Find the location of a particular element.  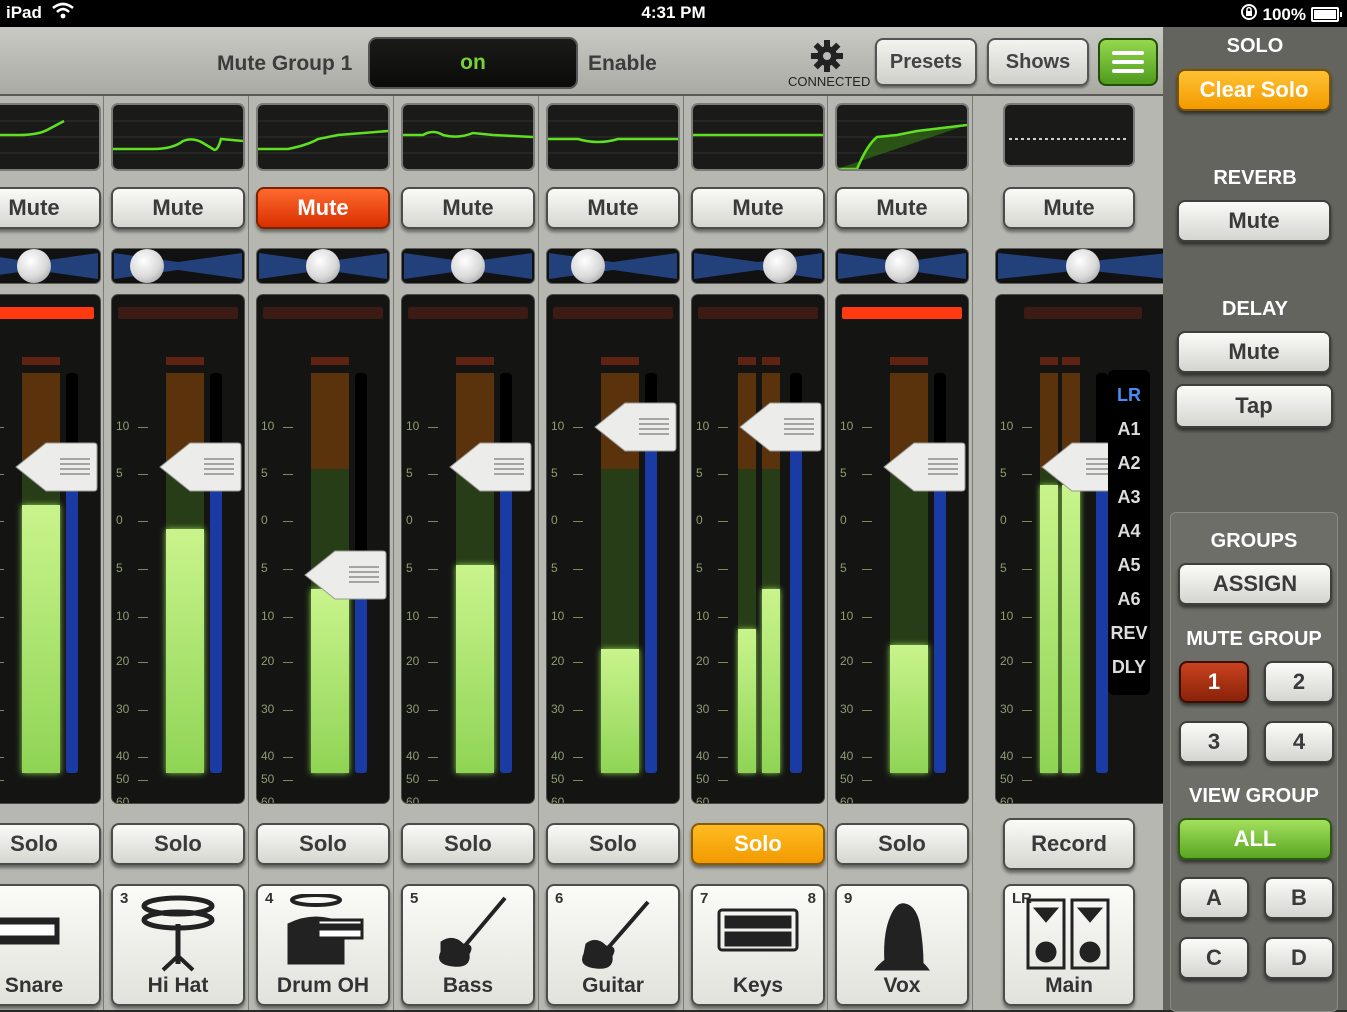

bus-option-dly: DLY is located at coordinates (1129, 667).